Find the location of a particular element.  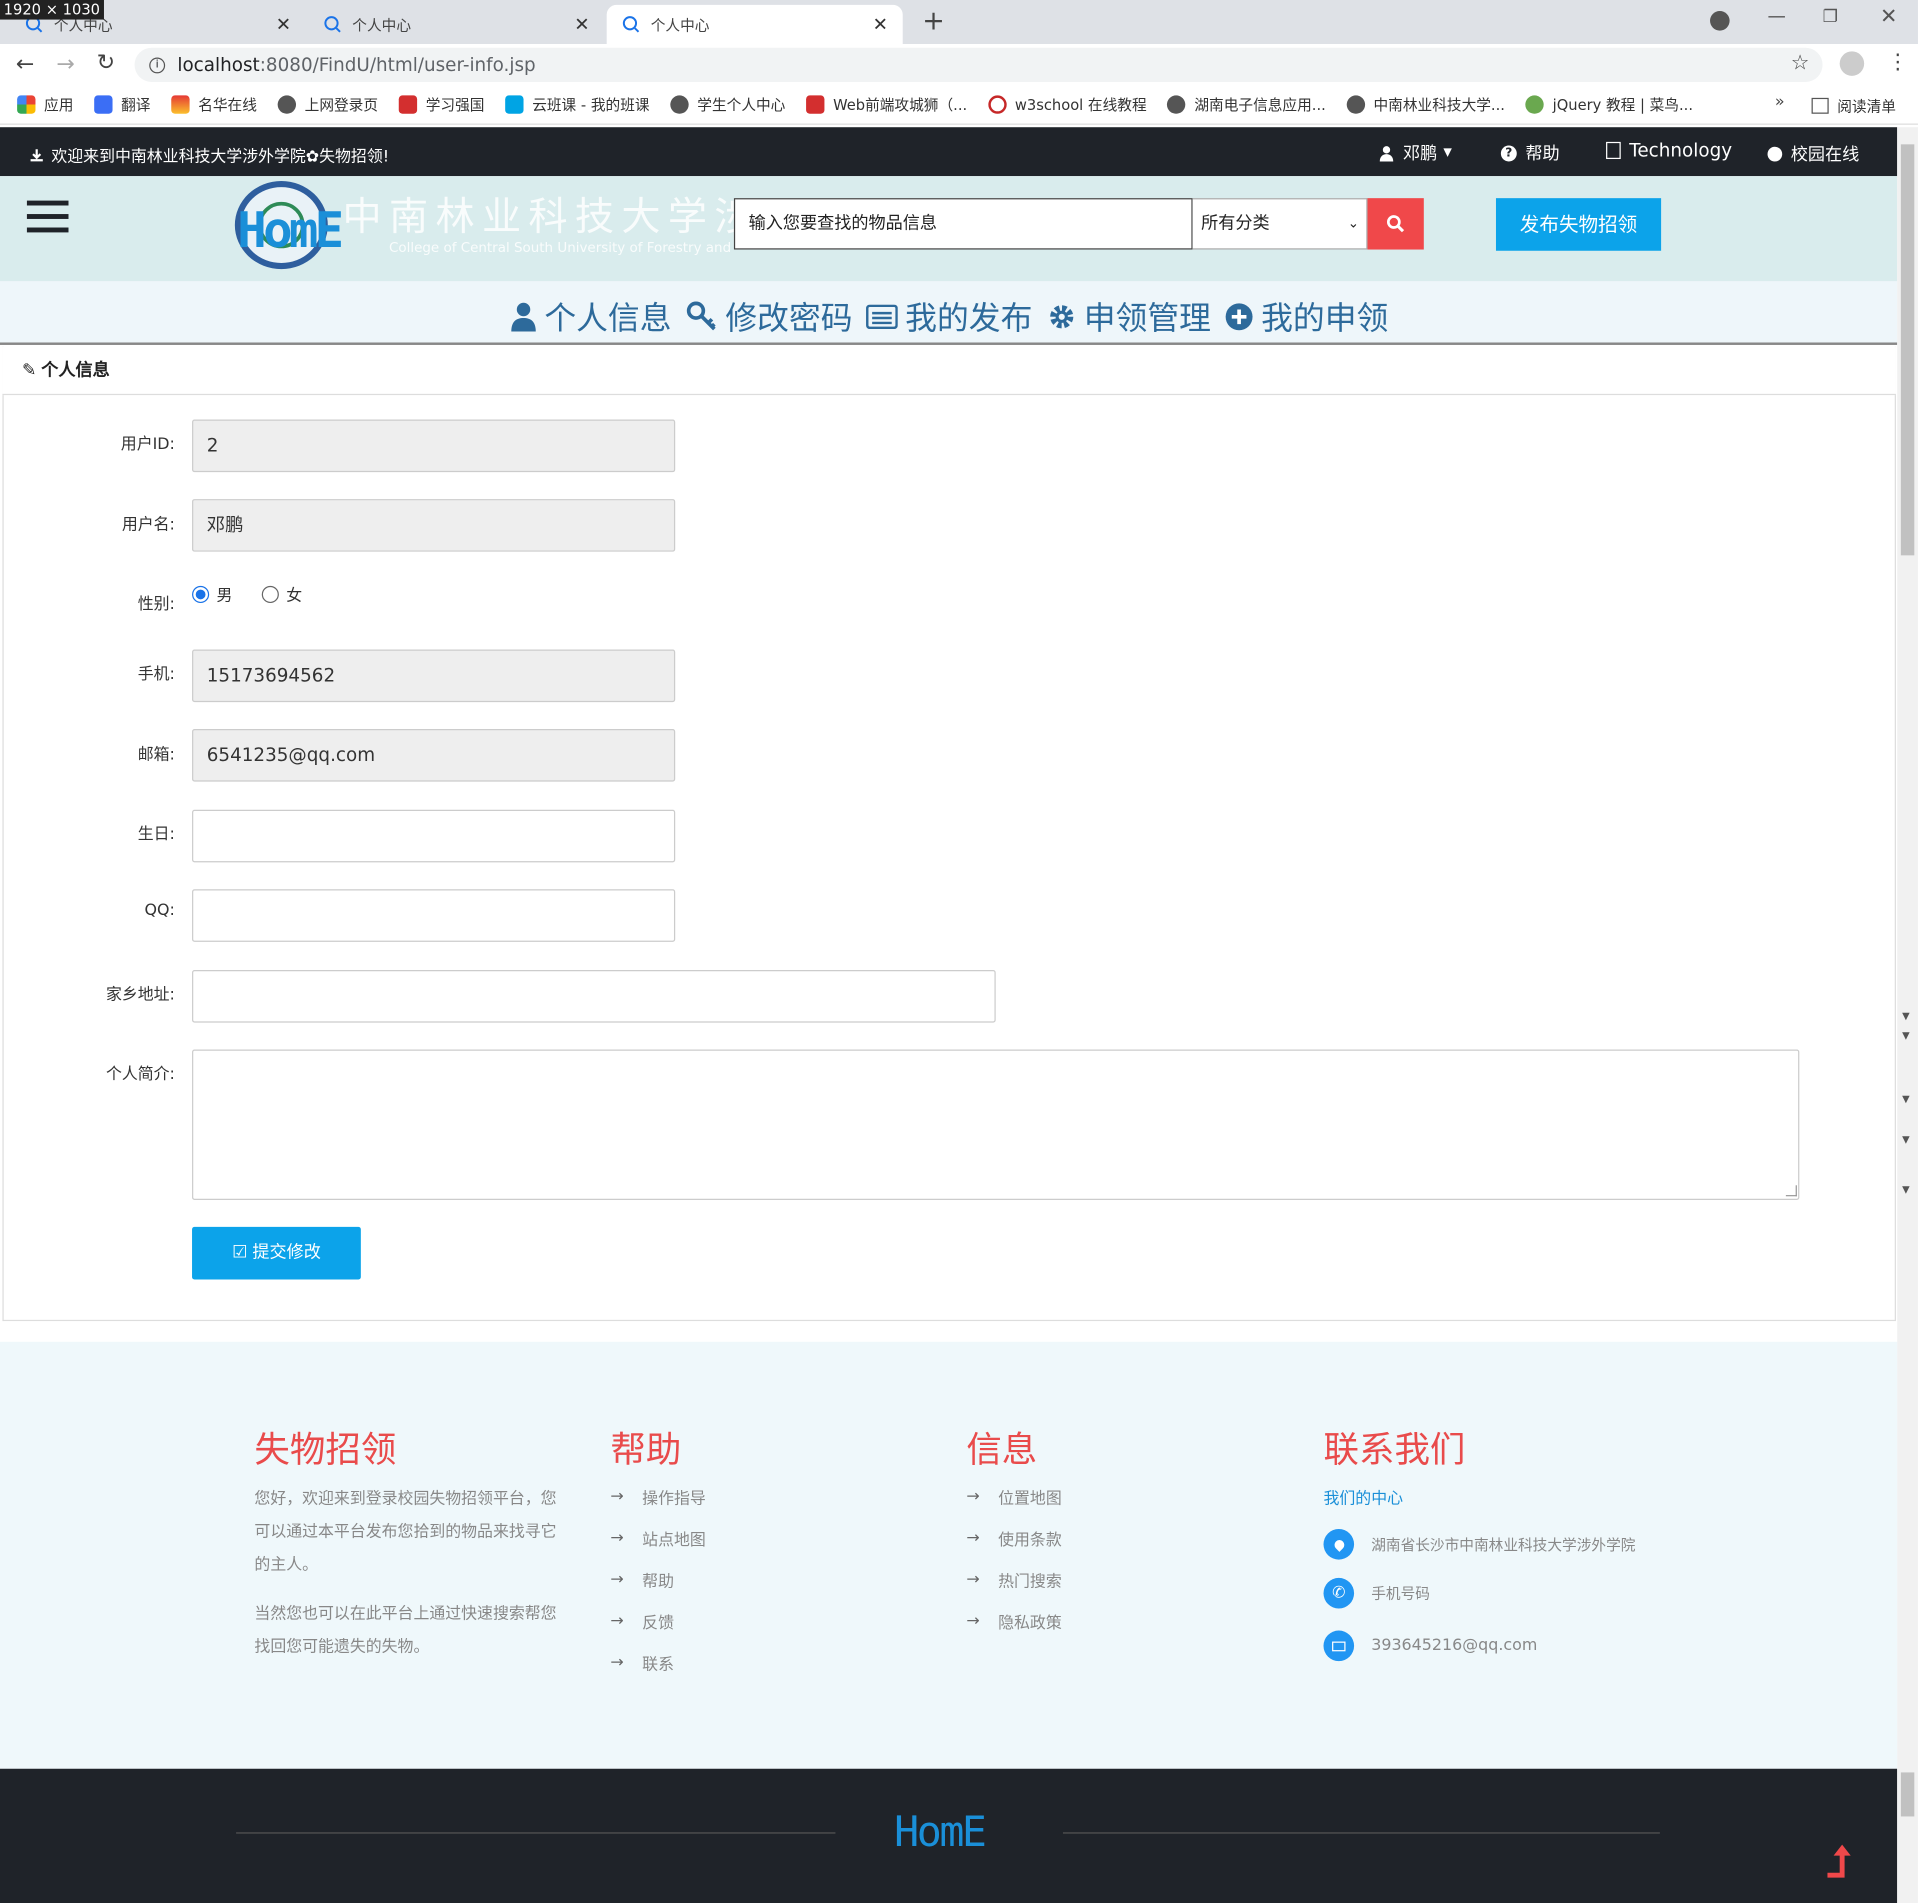

gender-male-radio is located at coordinates (201, 594).